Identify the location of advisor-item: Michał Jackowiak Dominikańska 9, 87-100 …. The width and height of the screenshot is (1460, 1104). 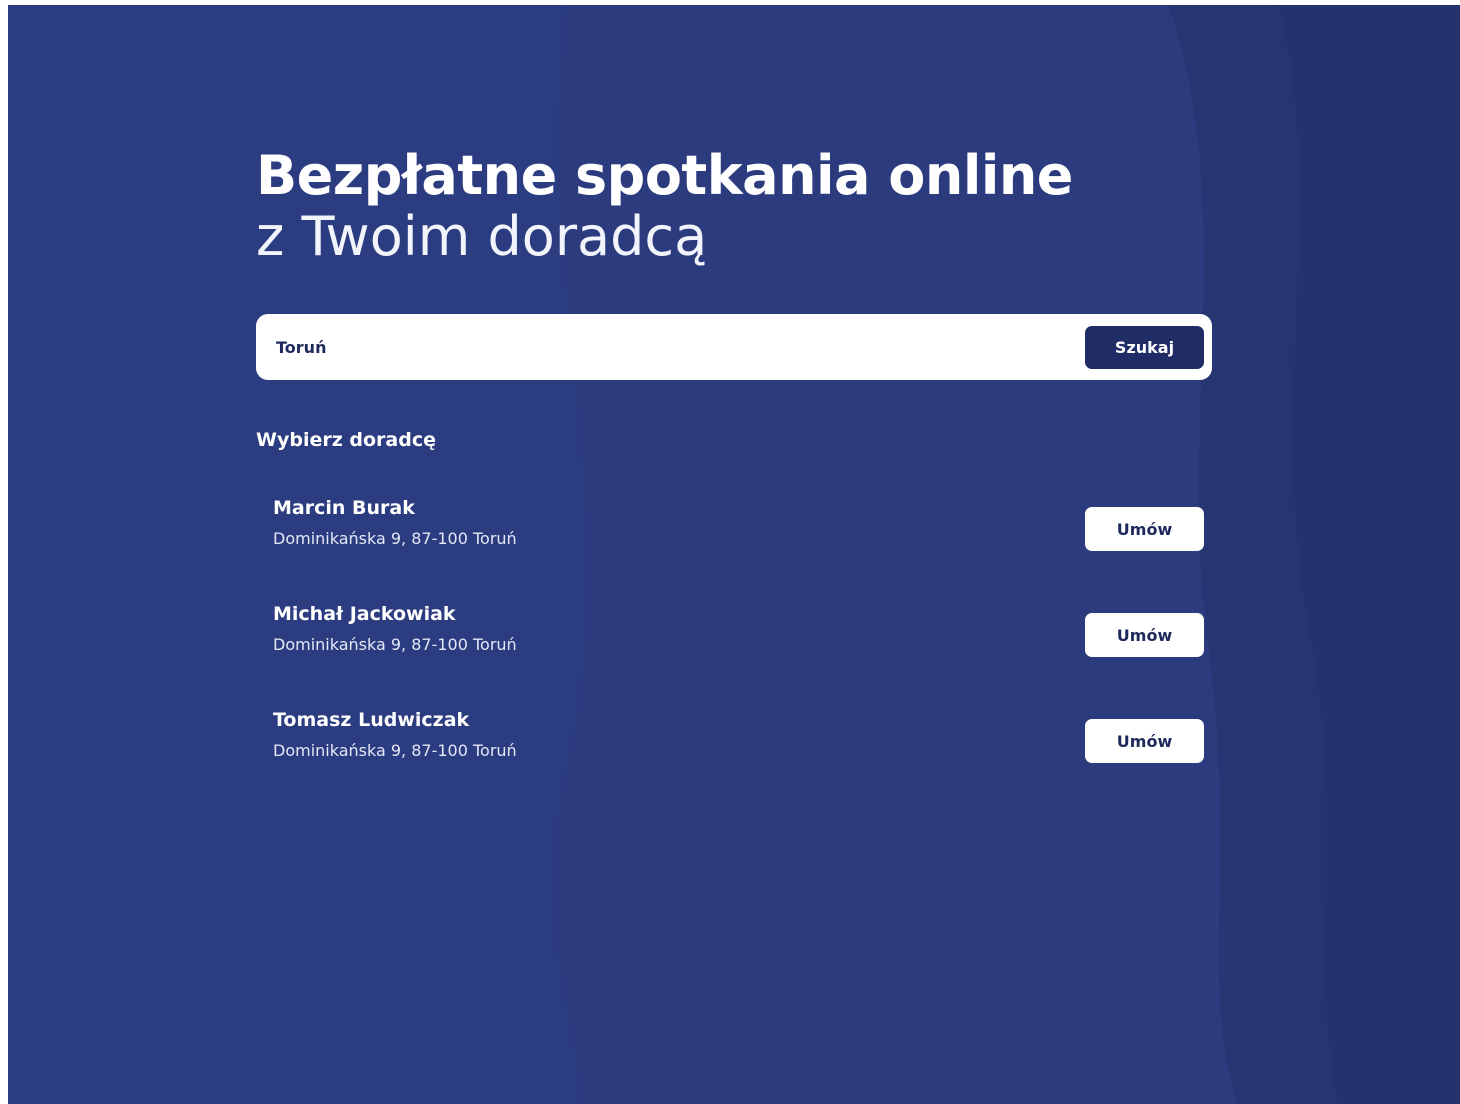
(738, 656).